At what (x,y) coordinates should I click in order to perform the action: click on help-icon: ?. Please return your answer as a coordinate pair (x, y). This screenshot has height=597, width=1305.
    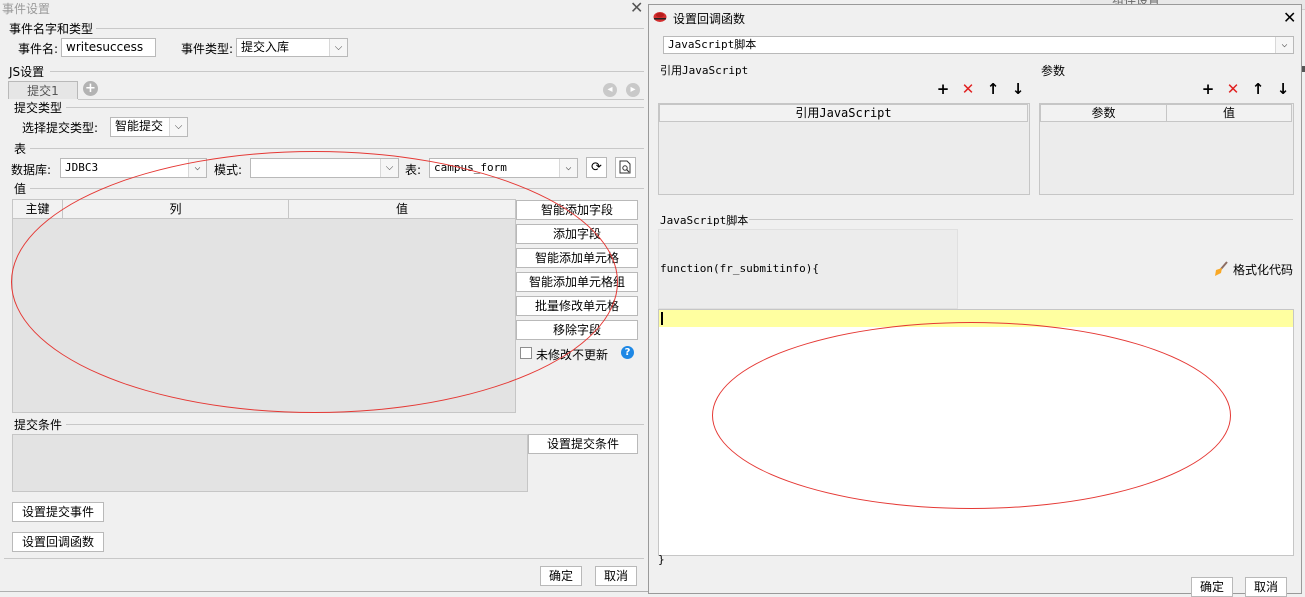
    Looking at the image, I should click on (627, 352).